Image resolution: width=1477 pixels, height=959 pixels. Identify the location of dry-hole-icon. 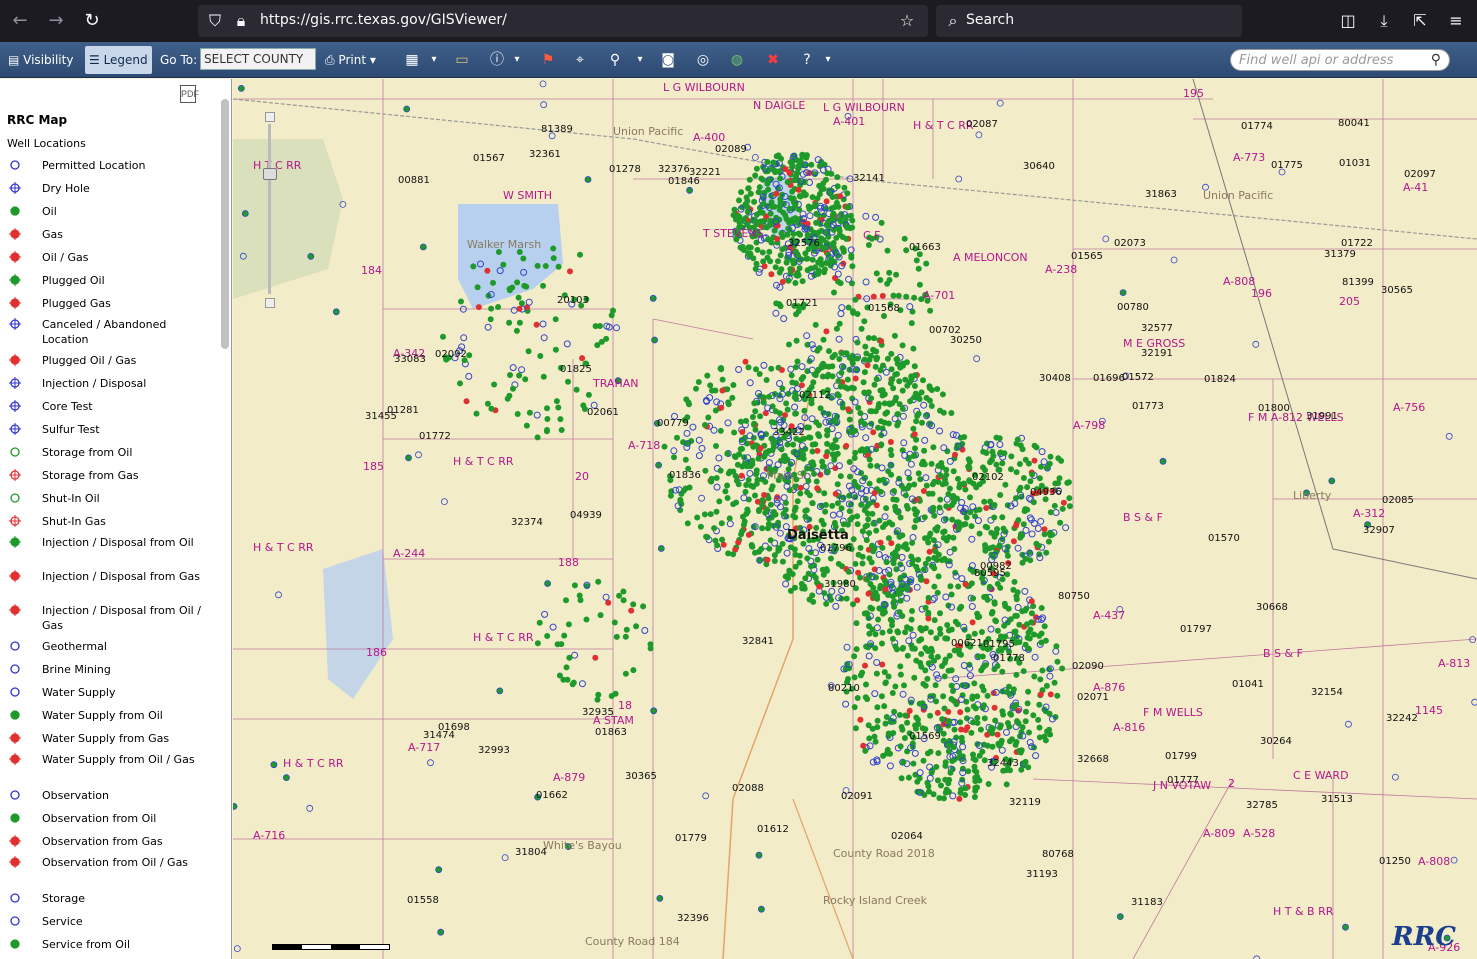
(15, 188).